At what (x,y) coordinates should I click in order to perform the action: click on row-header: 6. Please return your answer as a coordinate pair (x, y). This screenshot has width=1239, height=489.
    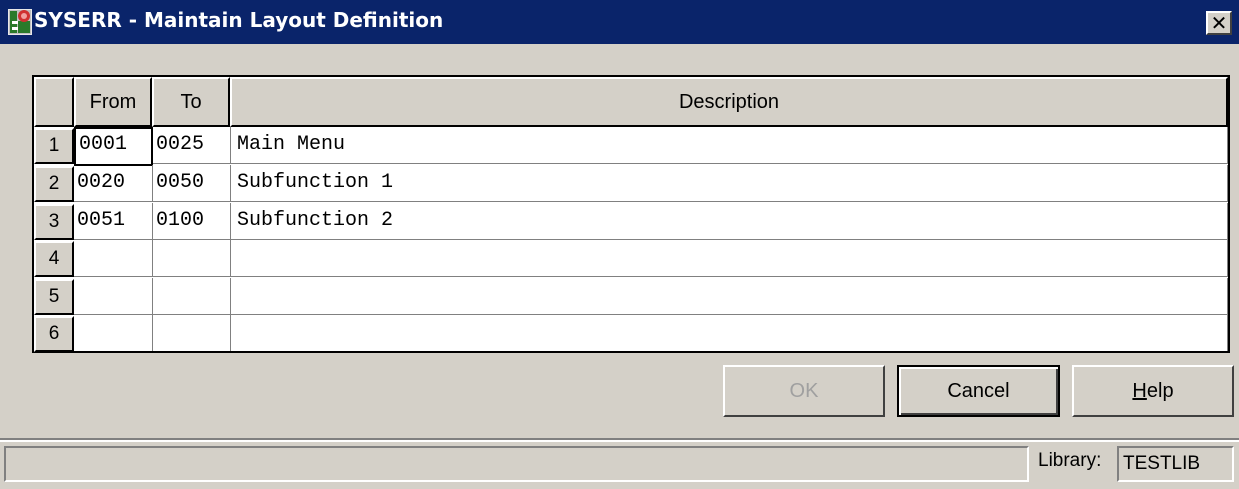
    Looking at the image, I should click on (54, 334).